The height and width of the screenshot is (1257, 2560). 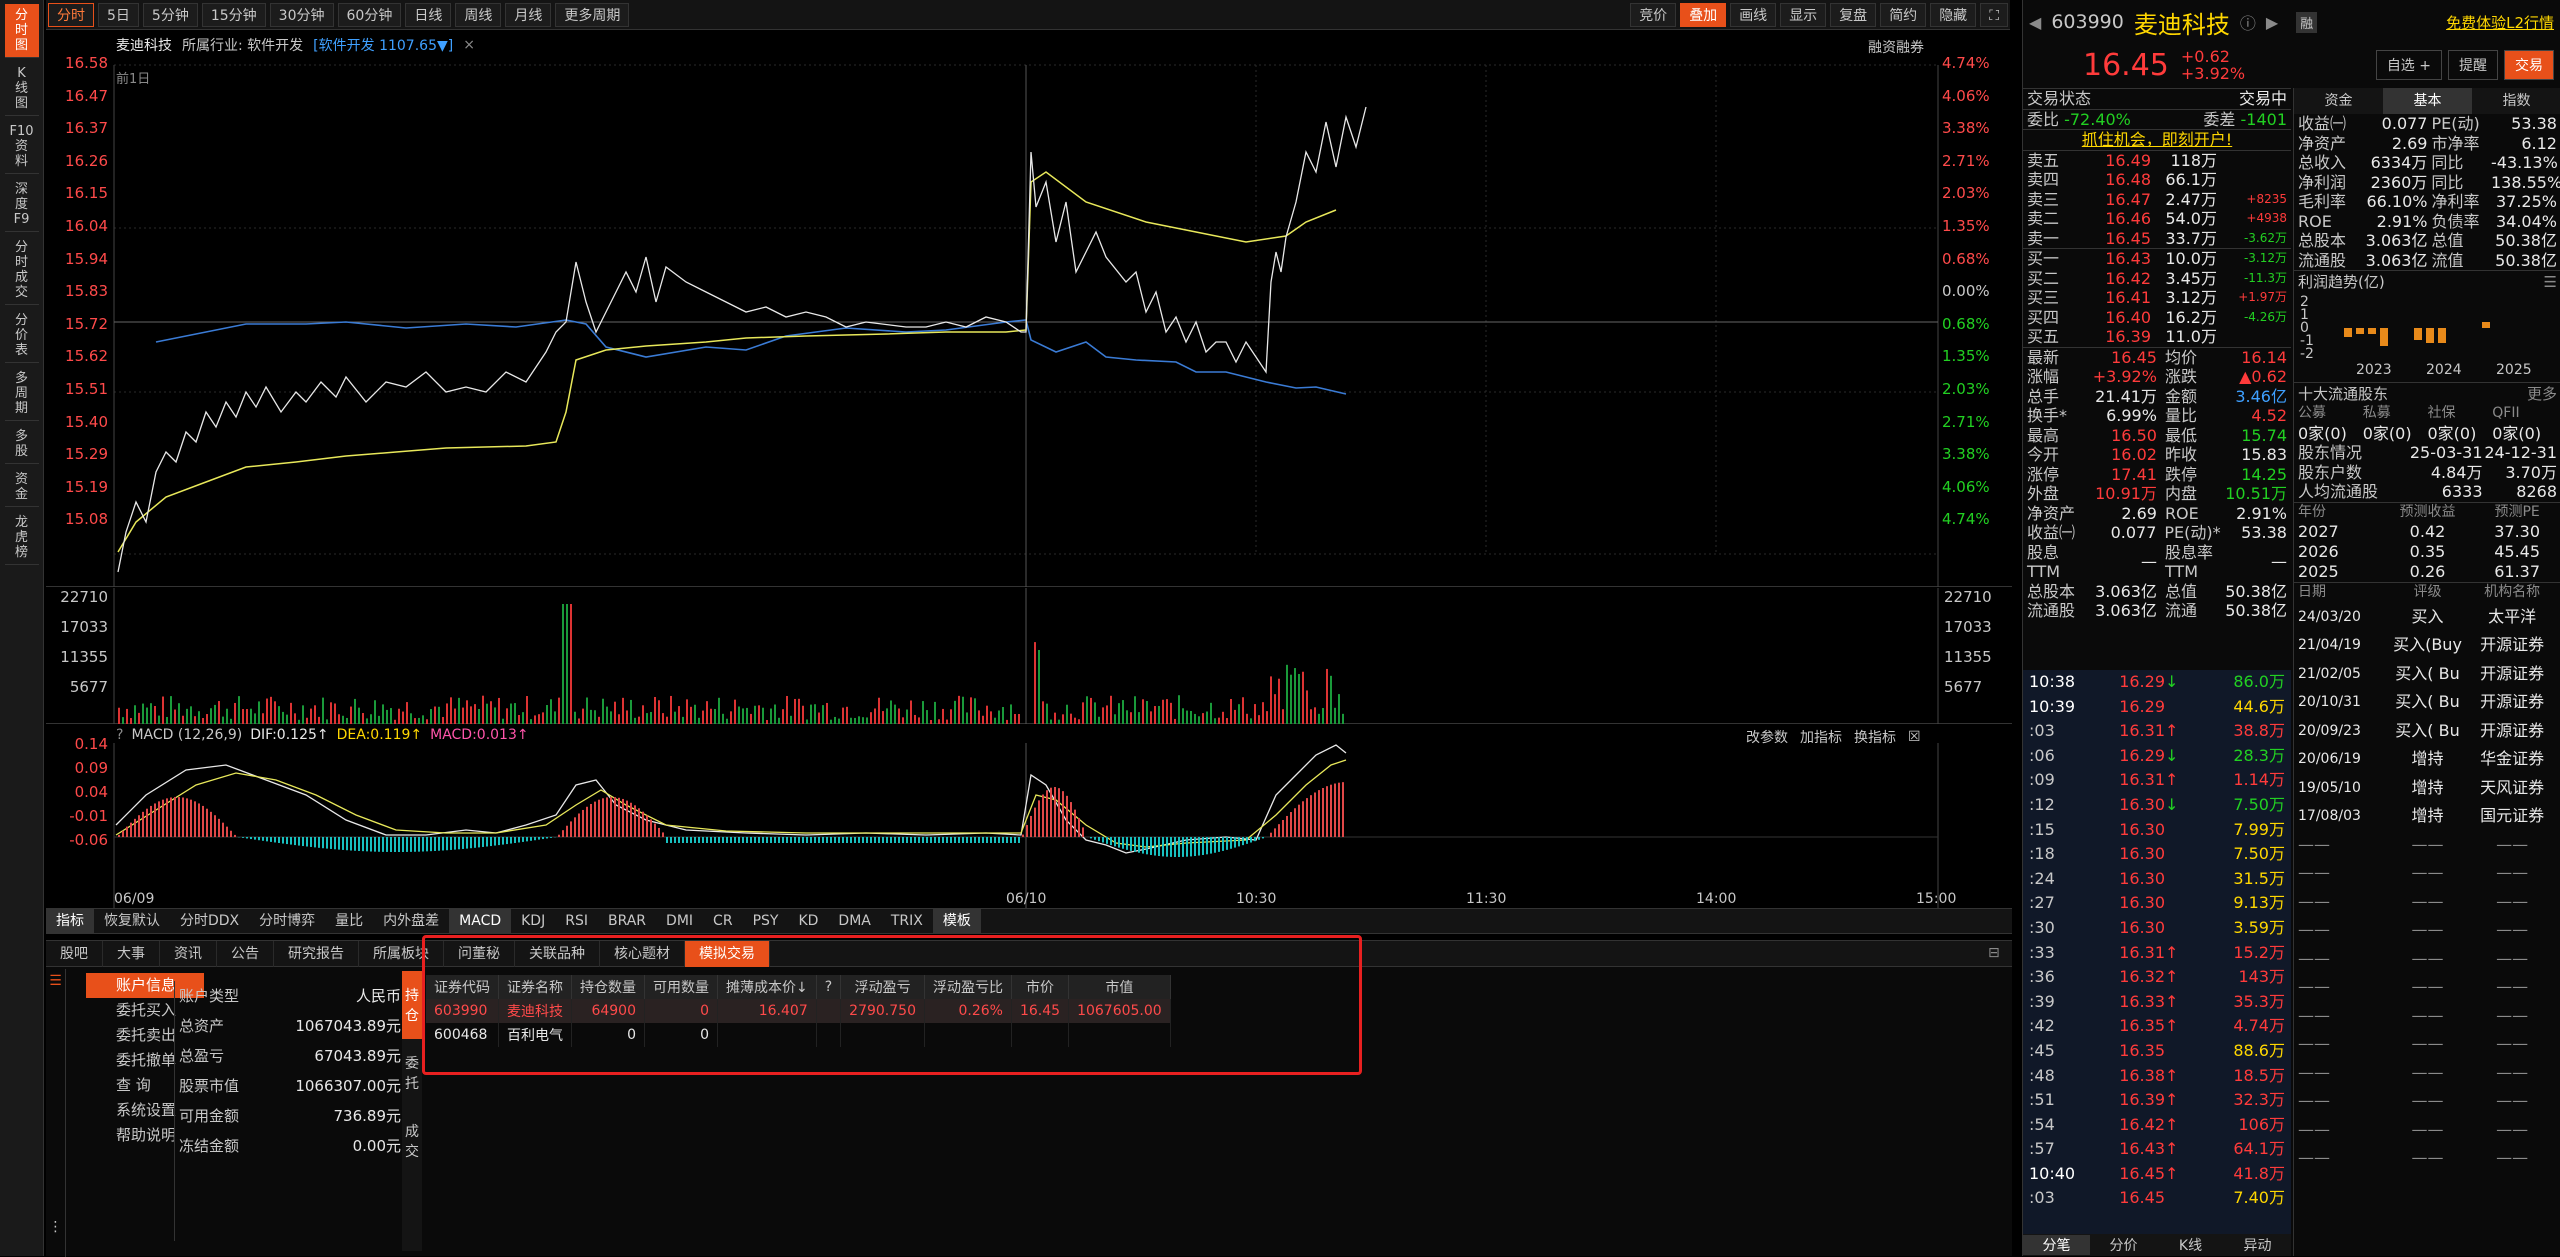 What do you see at coordinates (131, 954) in the screenshot?
I see `bottom-tab: 大事` at bounding box center [131, 954].